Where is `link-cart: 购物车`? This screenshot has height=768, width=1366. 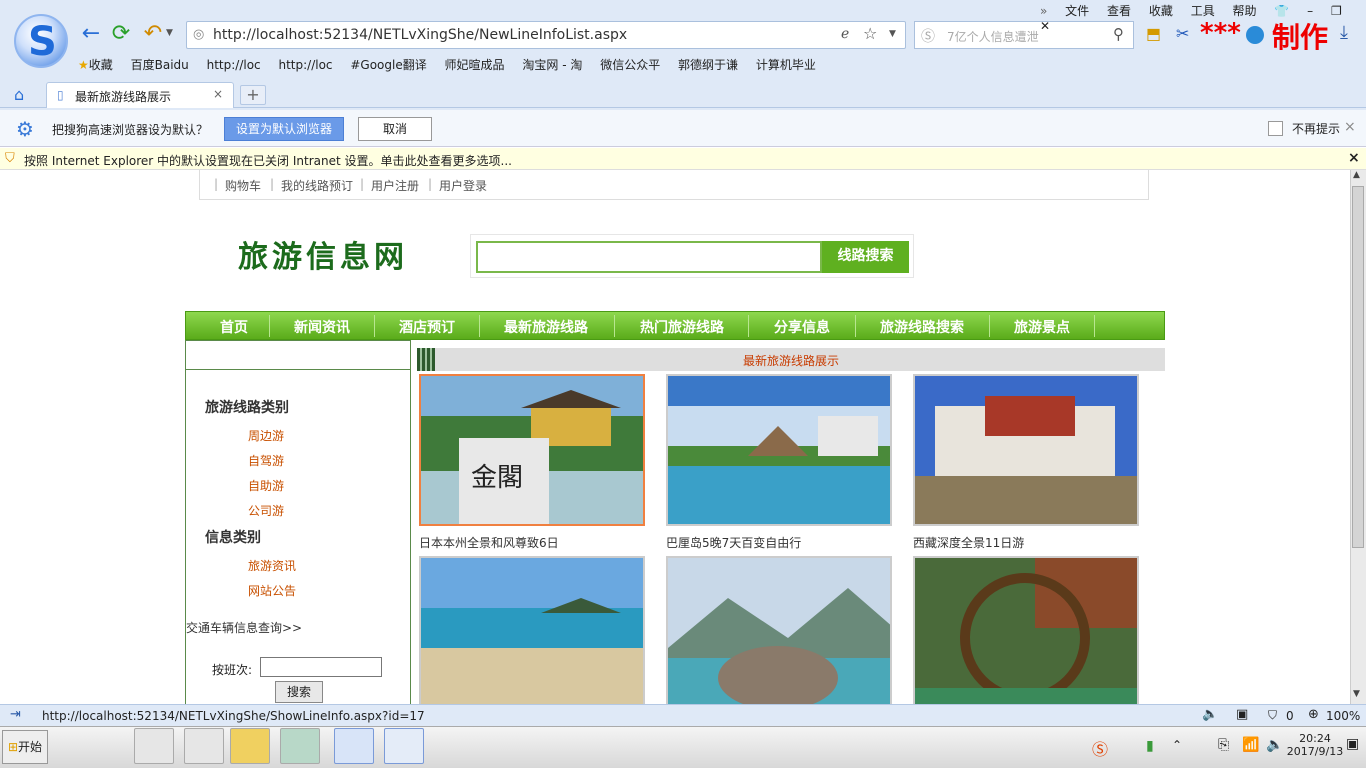
link-cart: 购物车 is located at coordinates (243, 185).